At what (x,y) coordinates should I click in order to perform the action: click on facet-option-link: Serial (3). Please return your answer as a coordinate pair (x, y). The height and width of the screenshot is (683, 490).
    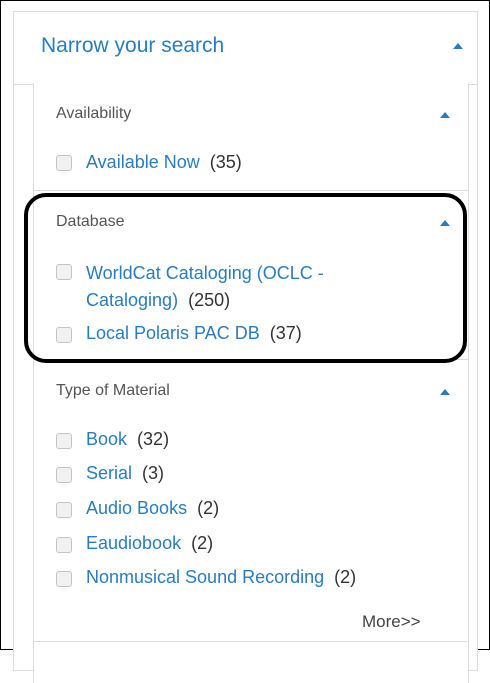
    Looking at the image, I should click on (125, 473).